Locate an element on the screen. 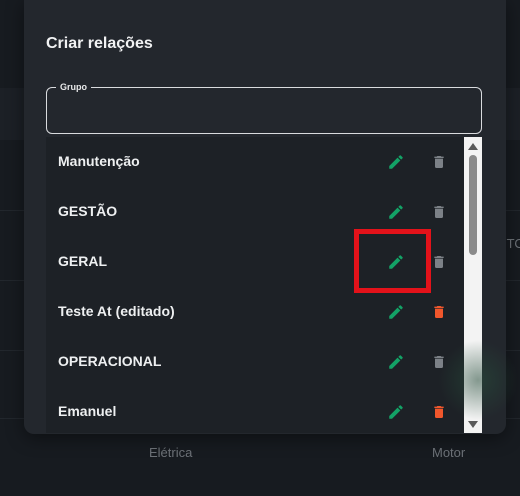 The height and width of the screenshot is (496, 520). group-list-item: OPERACIONAL is located at coordinates (255, 362).